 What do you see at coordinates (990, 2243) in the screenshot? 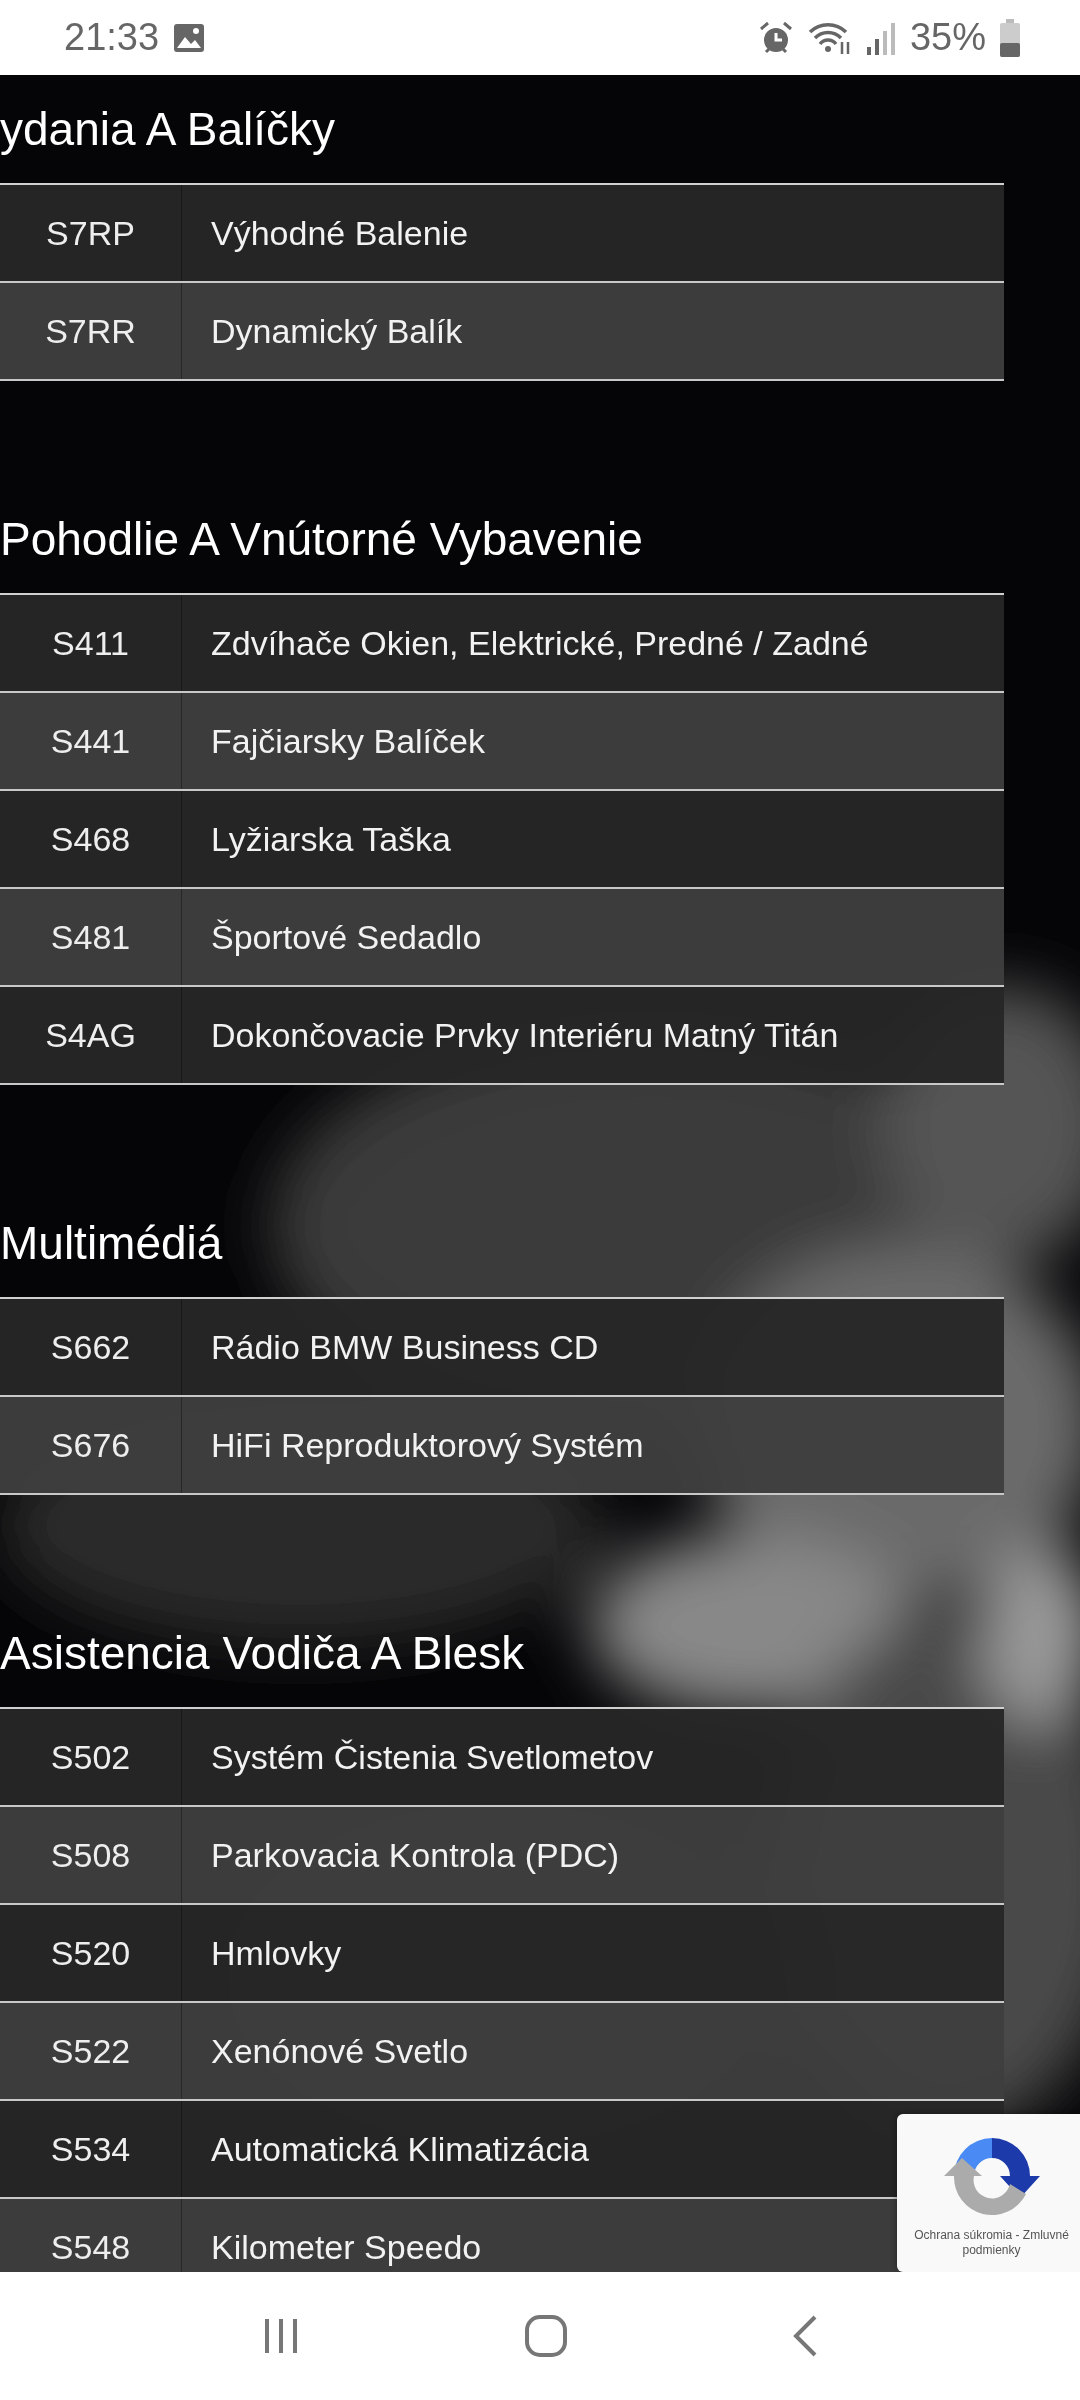
I see `privacy-terms-link: Ochrana súkromia - Zmluvné podmienky` at bounding box center [990, 2243].